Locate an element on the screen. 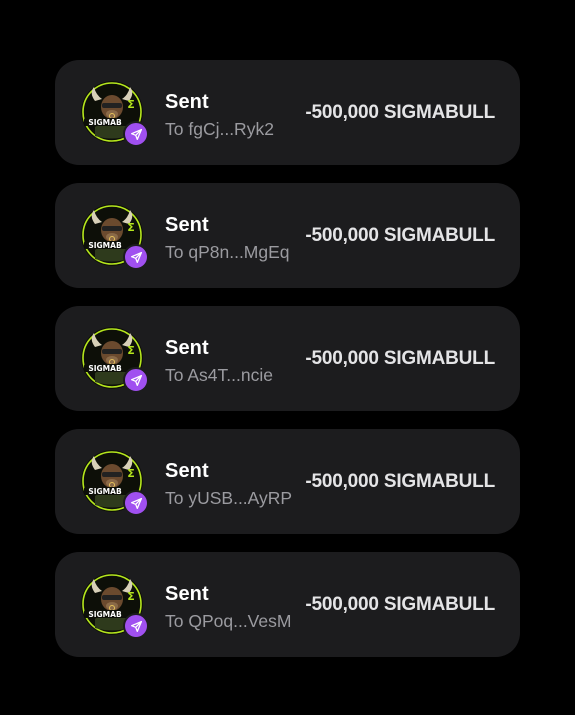 The height and width of the screenshot is (715, 575). transaction-recipient: To fgCj...Ryk2 is located at coordinates (219, 129).